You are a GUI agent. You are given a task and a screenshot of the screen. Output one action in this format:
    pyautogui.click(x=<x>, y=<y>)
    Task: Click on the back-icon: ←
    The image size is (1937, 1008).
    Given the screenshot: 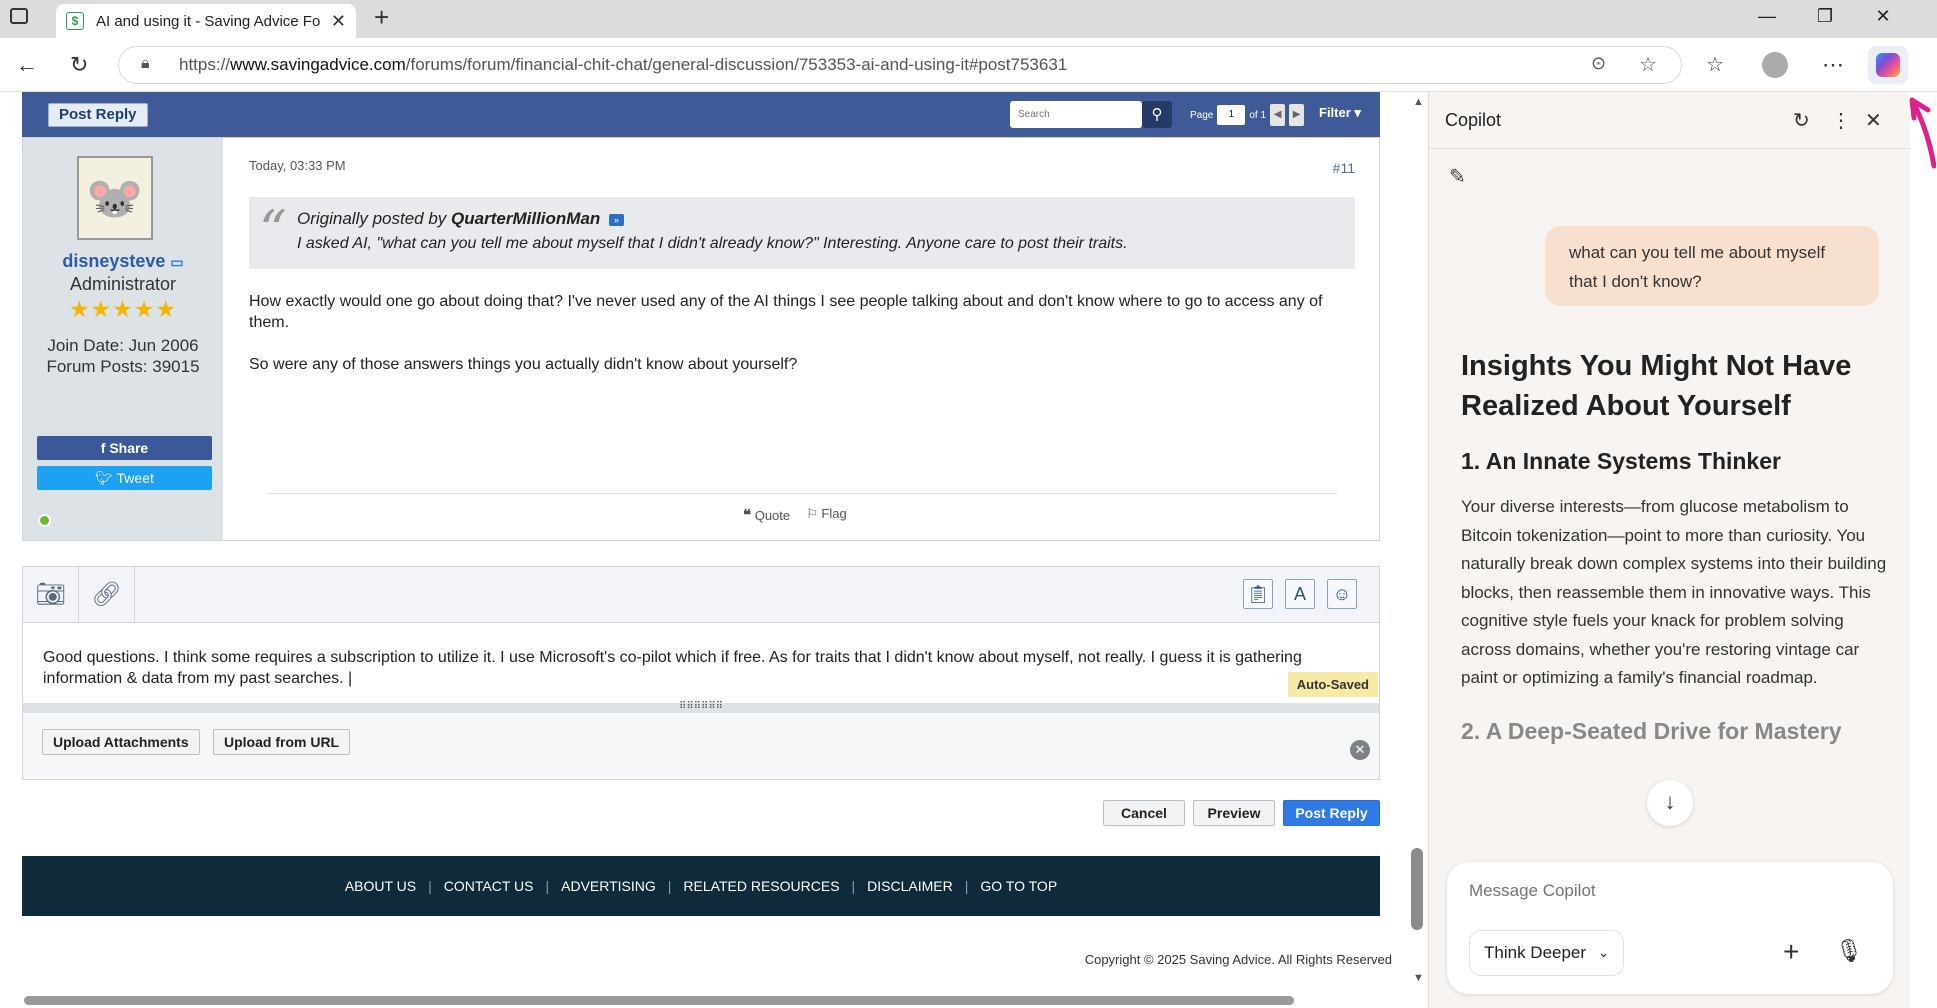 What is the action you would take?
    pyautogui.click(x=27, y=65)
    